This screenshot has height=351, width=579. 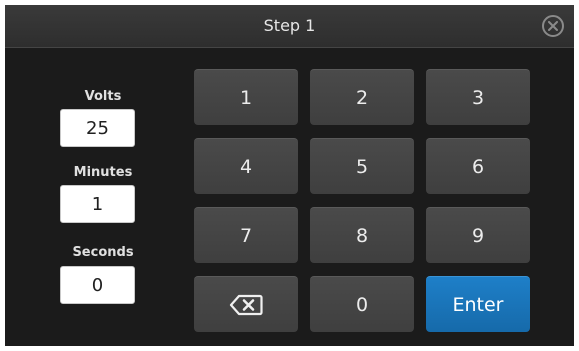 What do you see at coordinates (103, 96) in the screenshot?
I see `volts-label: Volts` at bounding box center [103, 96].